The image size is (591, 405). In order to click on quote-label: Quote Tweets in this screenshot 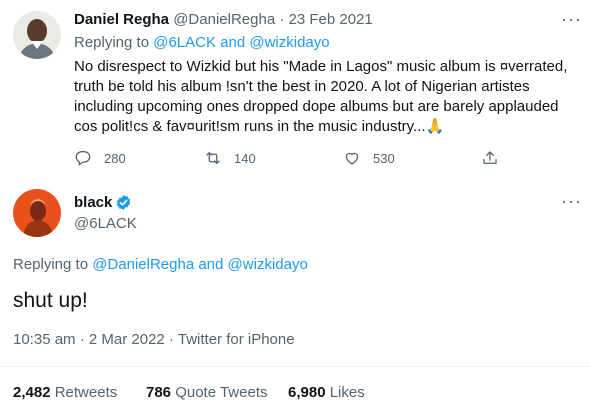, I will do `click(221, 392)`.